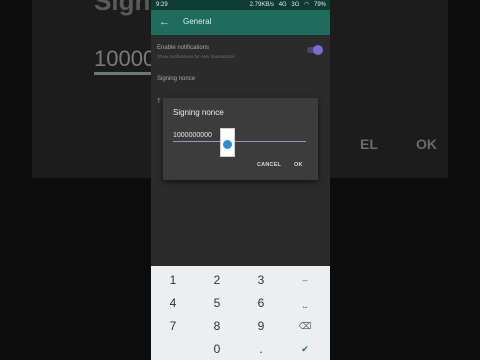 The height and width of the screenshot is (360, 480). I want to click on page-title: General, so click(197, 21).